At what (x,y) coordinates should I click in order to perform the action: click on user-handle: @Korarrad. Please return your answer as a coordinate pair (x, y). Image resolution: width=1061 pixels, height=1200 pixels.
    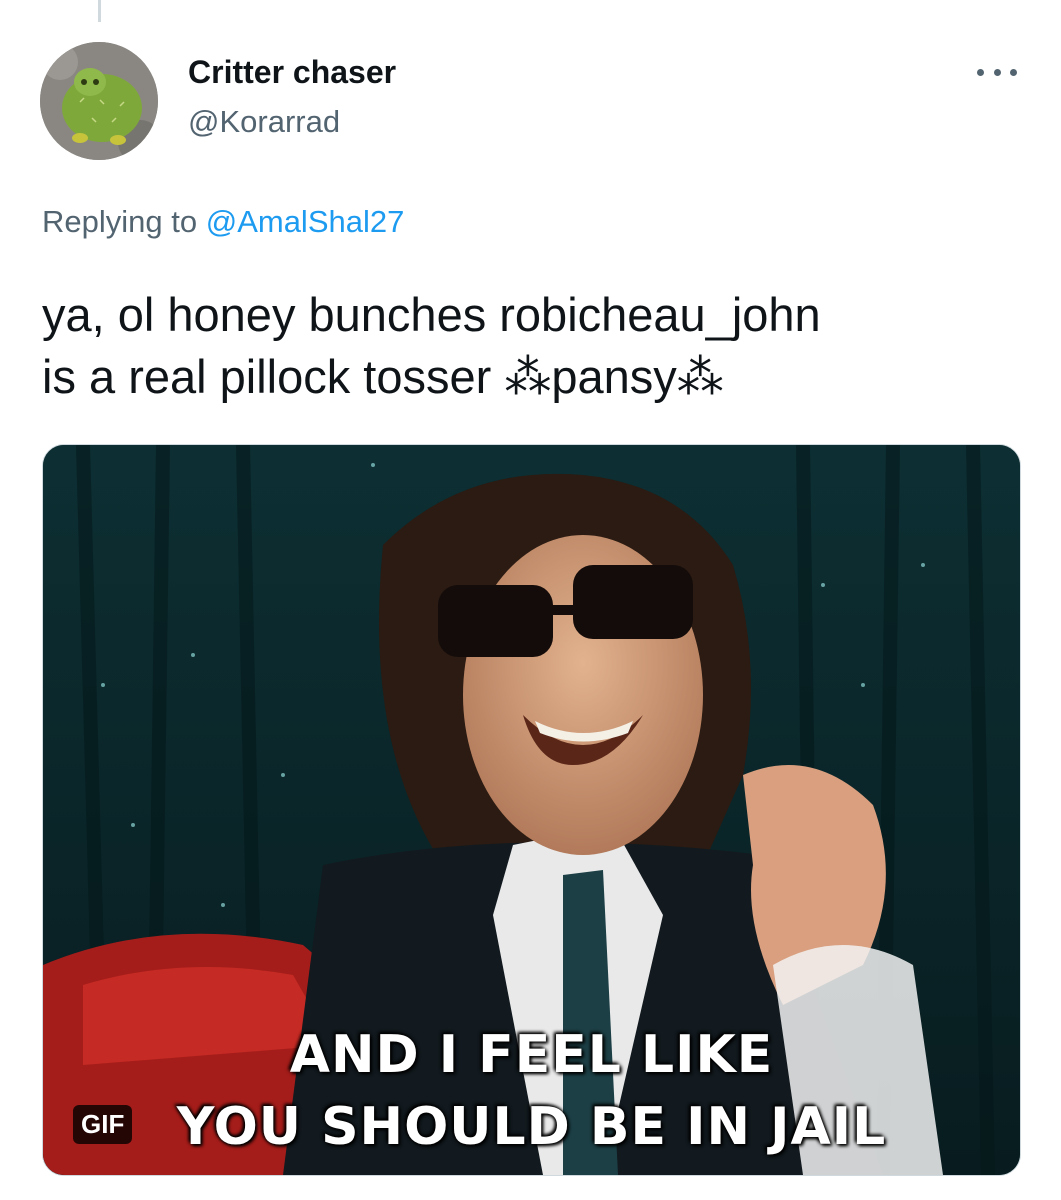
    Looking at the image, I should click on (264, 122).